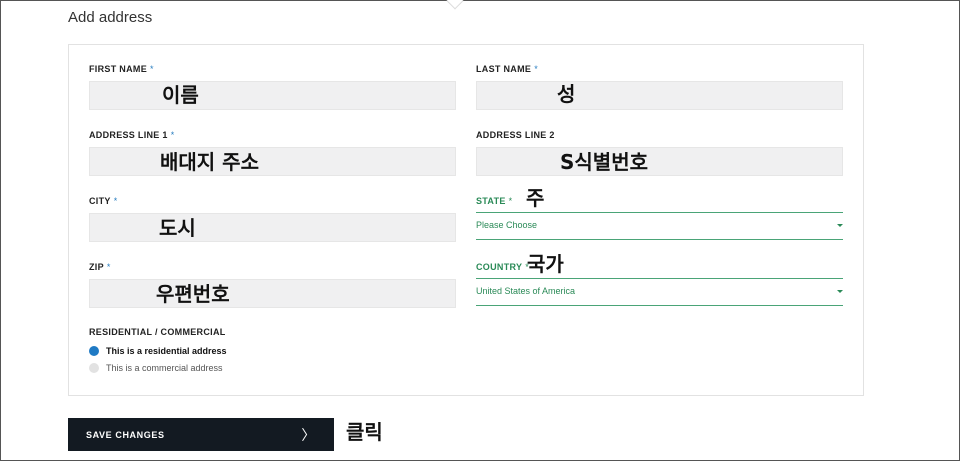  What do you see at coordinates (545, 264) in the screenshot?
I see `country-annotation: 국가` at bounding box center [545, 264].